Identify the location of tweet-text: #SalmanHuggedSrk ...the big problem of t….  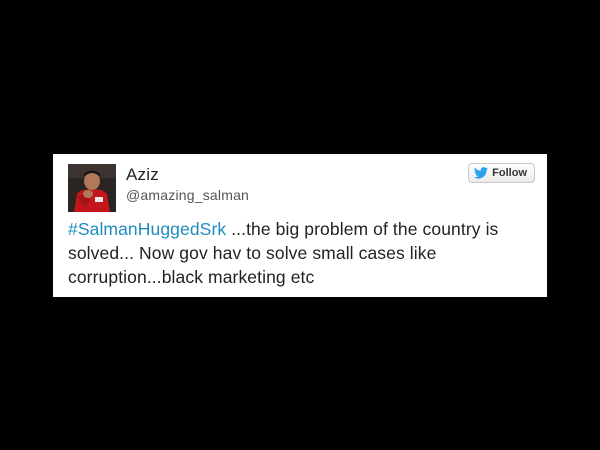
(298, 253).